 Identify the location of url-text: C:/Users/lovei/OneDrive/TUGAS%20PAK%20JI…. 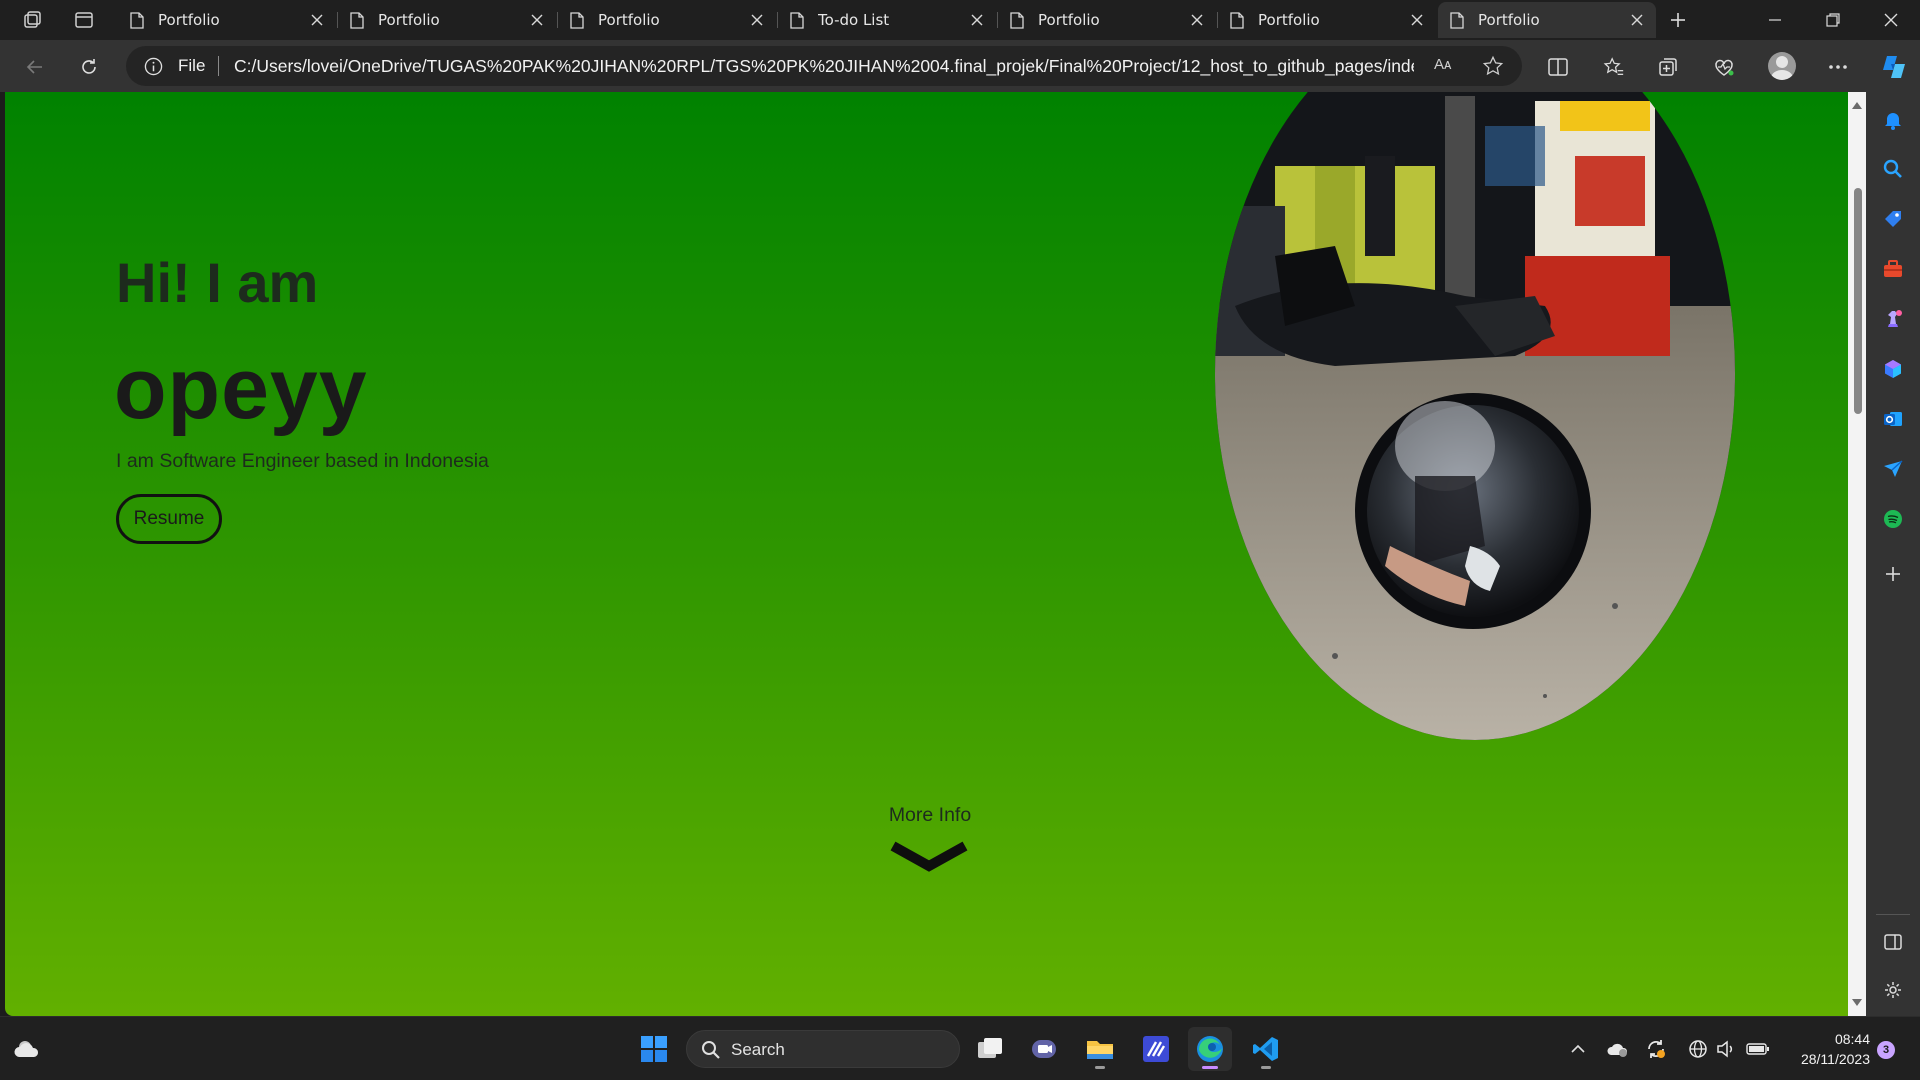
(824, 66).